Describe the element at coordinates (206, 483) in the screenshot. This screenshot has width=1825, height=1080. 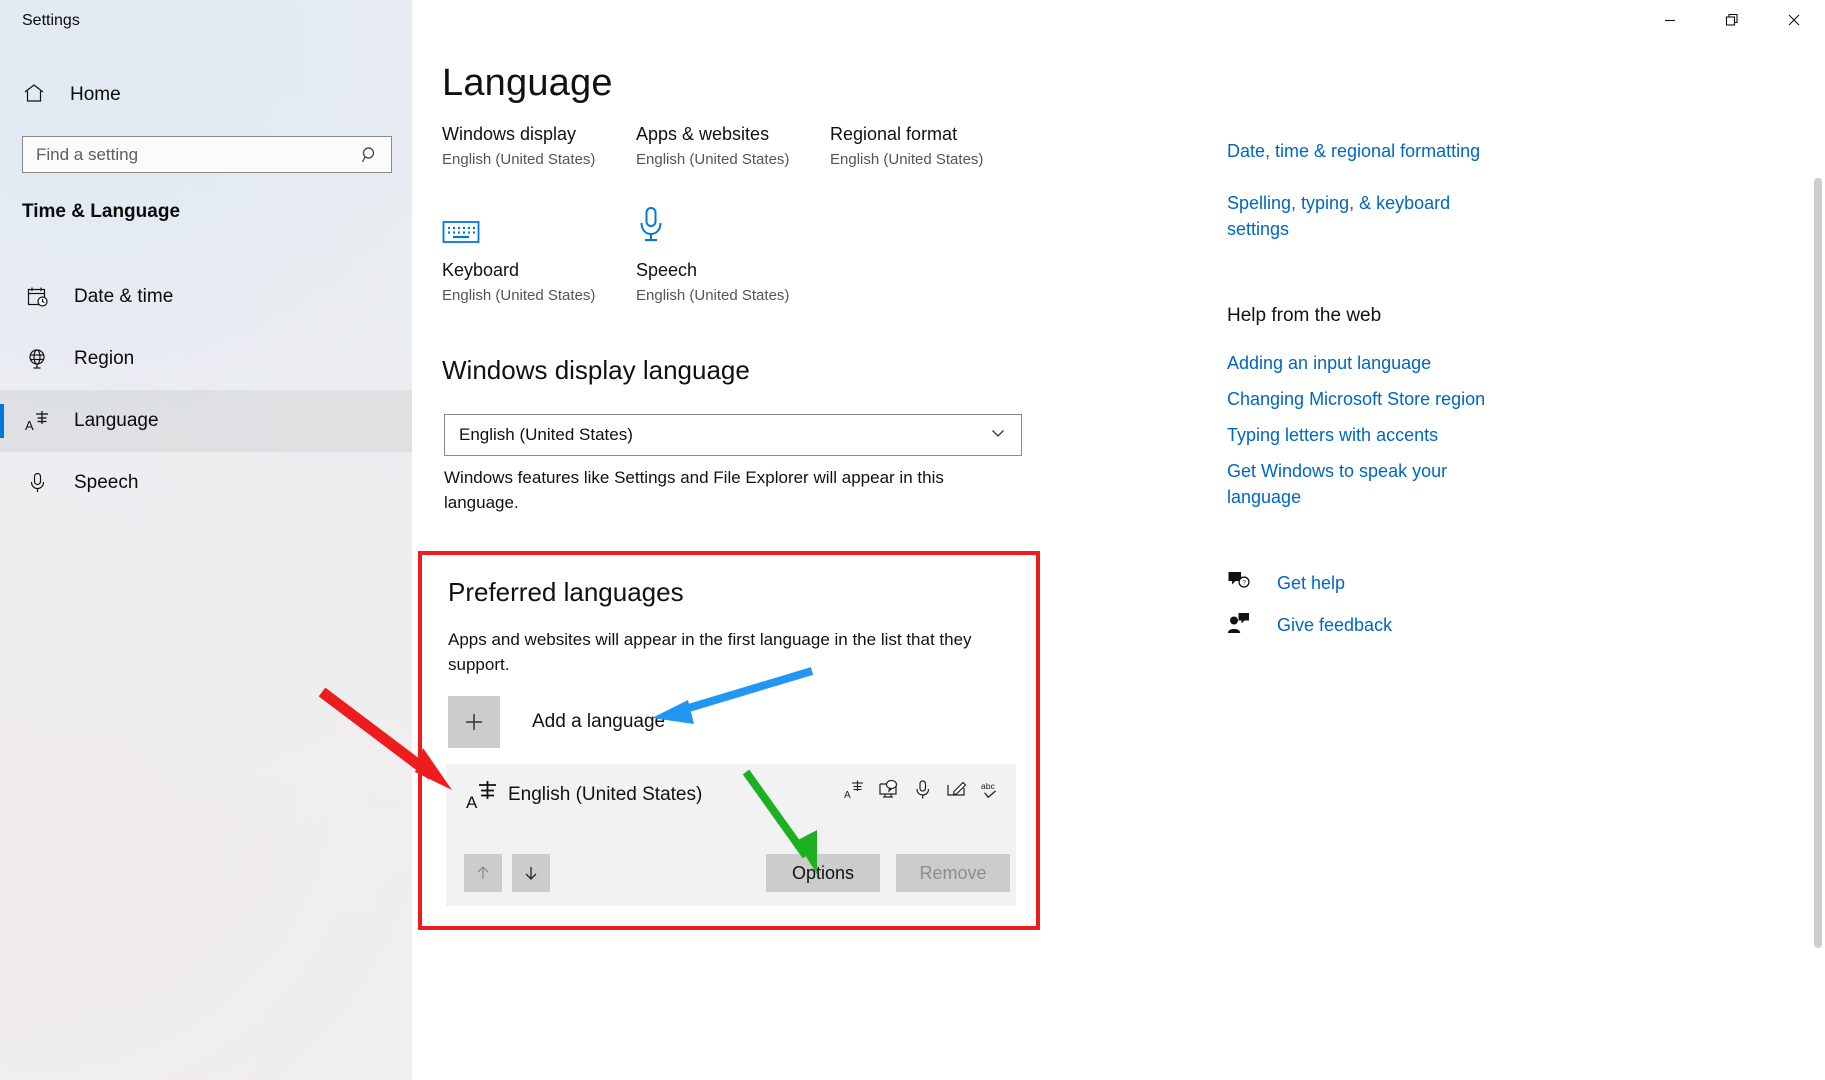
I see `sidebar-item-speech: Speech` at that location.